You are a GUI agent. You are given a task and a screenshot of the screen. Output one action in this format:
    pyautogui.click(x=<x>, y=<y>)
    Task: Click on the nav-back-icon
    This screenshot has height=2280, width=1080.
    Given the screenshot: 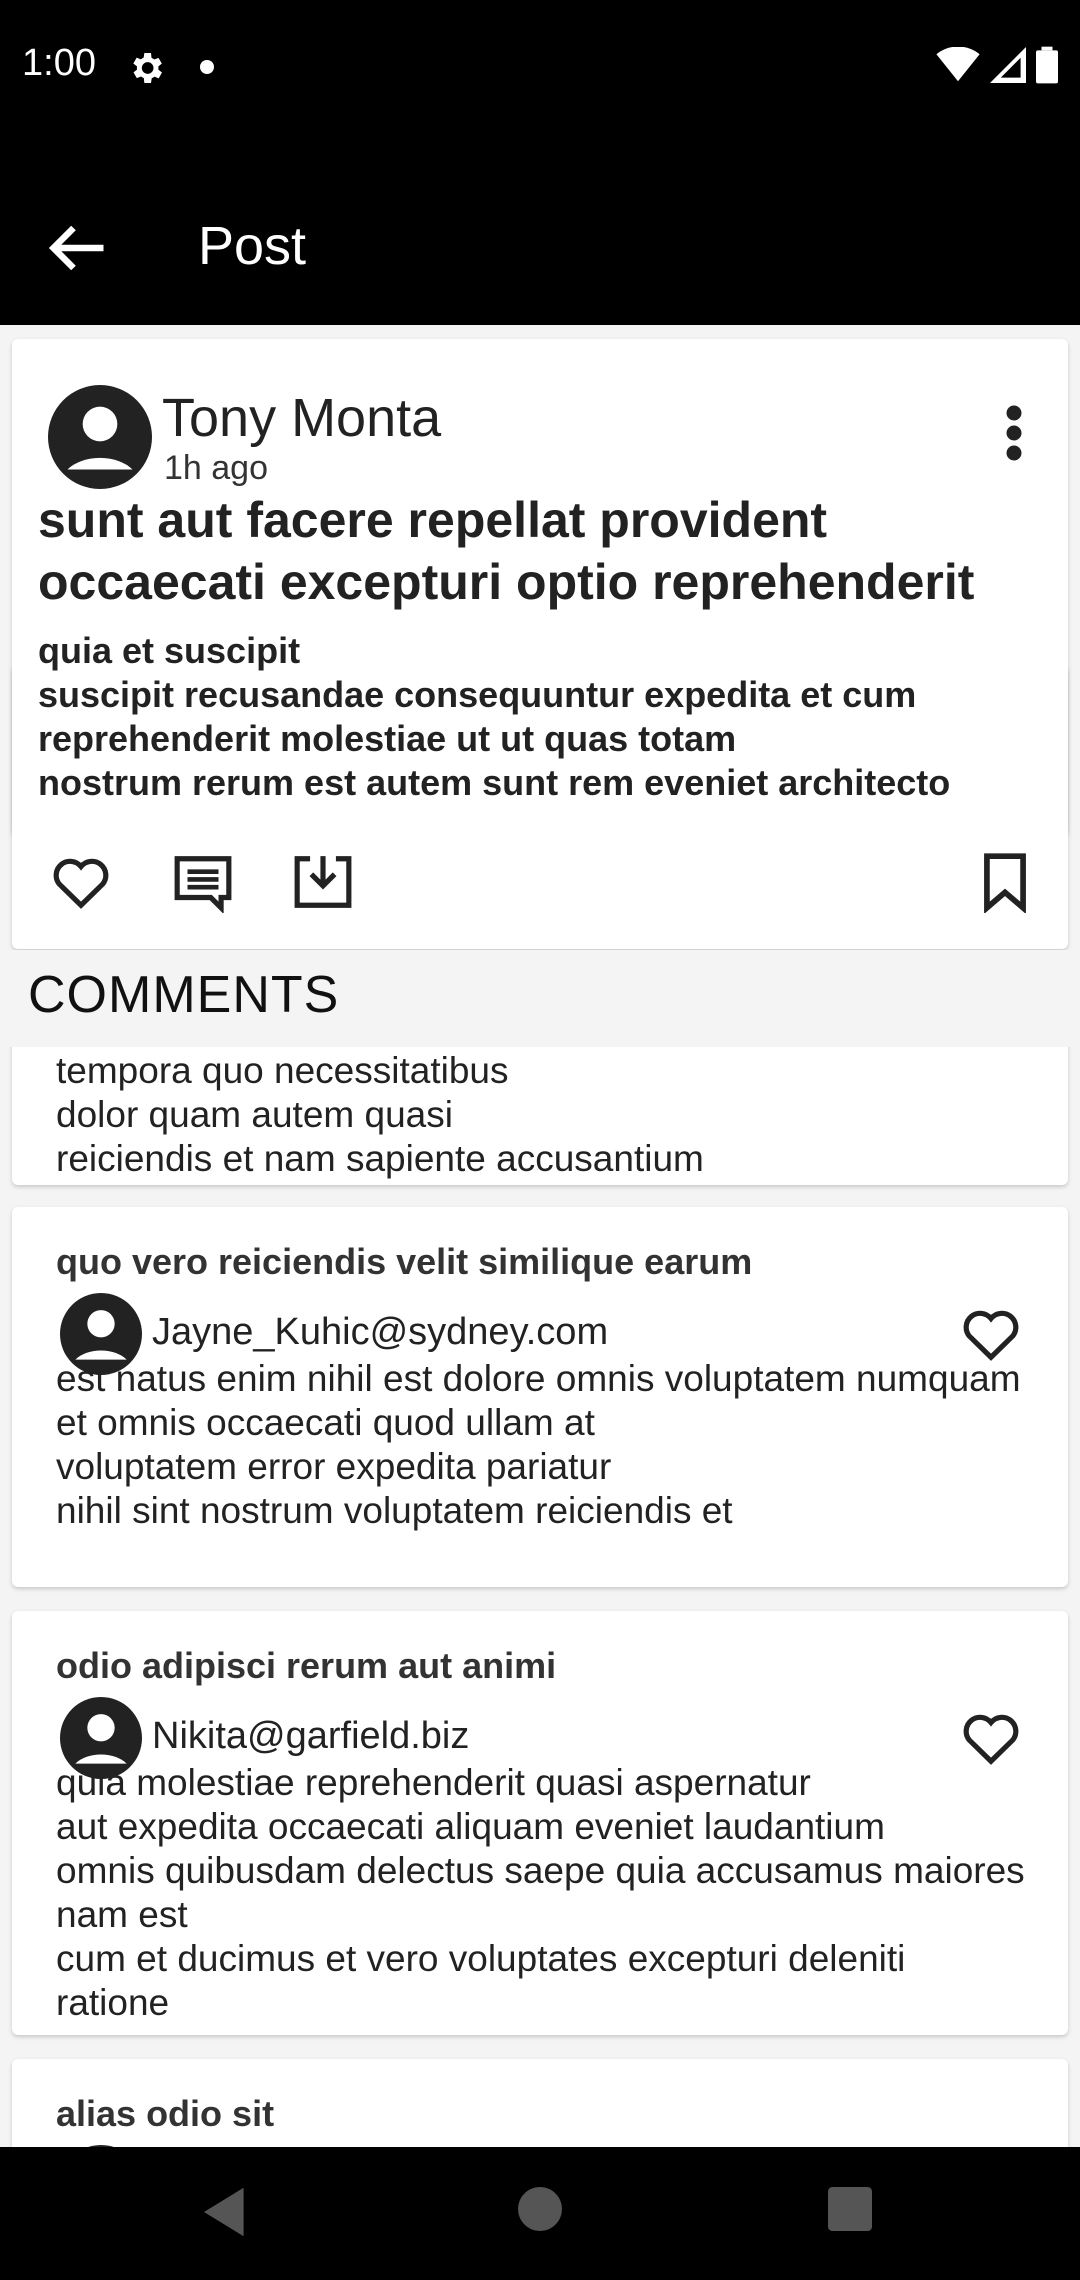 What is the action you would take?
    pyautogui.click(x=226, y=2212)
    